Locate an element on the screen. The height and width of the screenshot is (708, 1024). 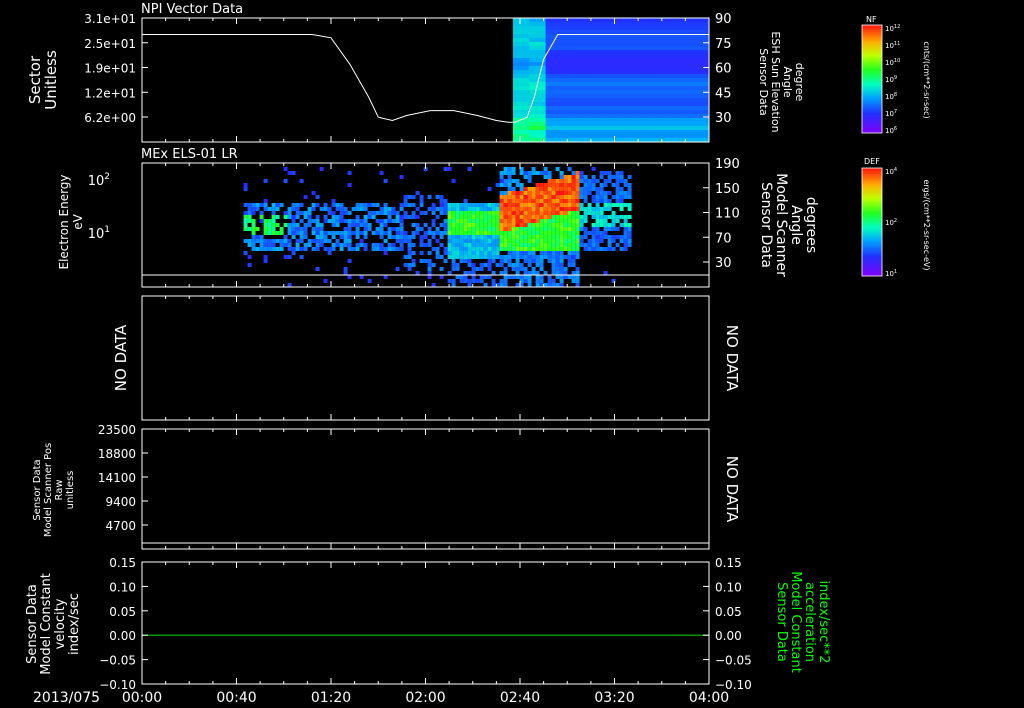
panel-constant-rlabel-3: acceleration is located at coordinates (809, 622).